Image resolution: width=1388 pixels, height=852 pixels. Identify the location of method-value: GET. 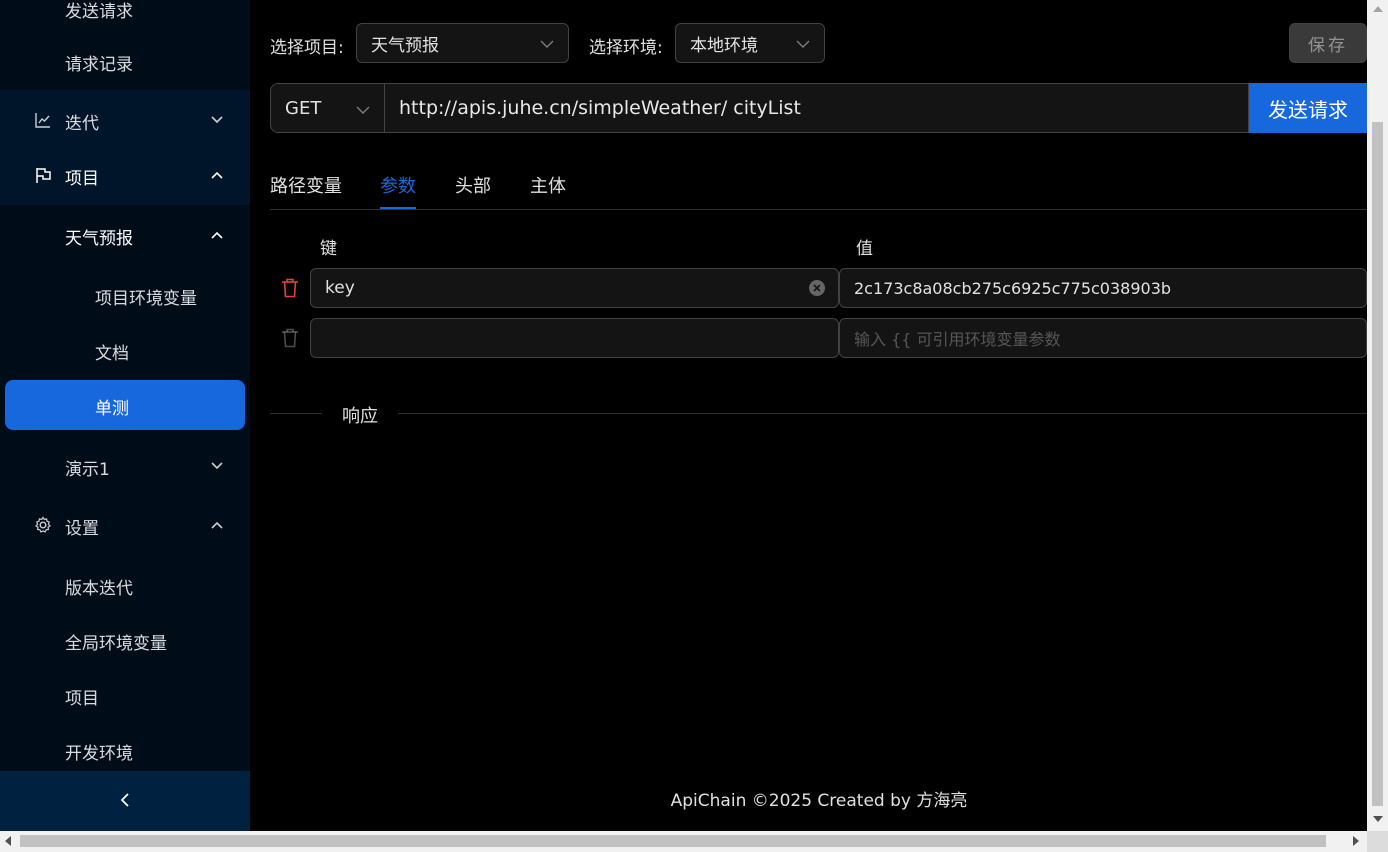
(303, 108).